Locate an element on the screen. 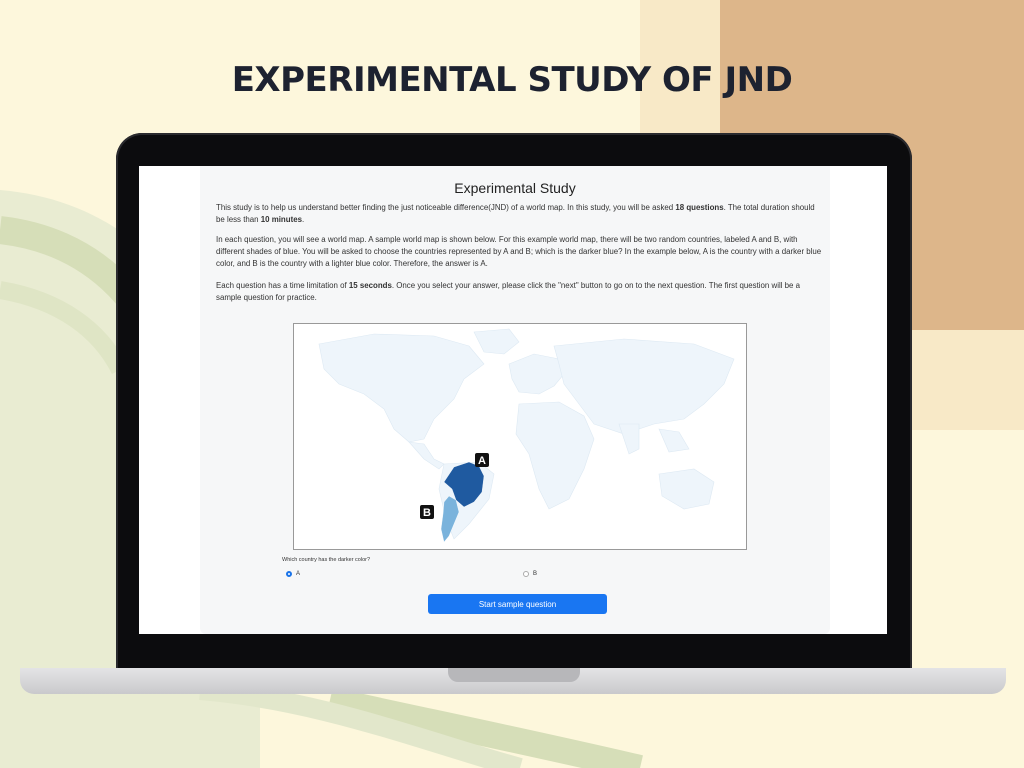  intro-text-3: . is located at coordinates (303, 219).